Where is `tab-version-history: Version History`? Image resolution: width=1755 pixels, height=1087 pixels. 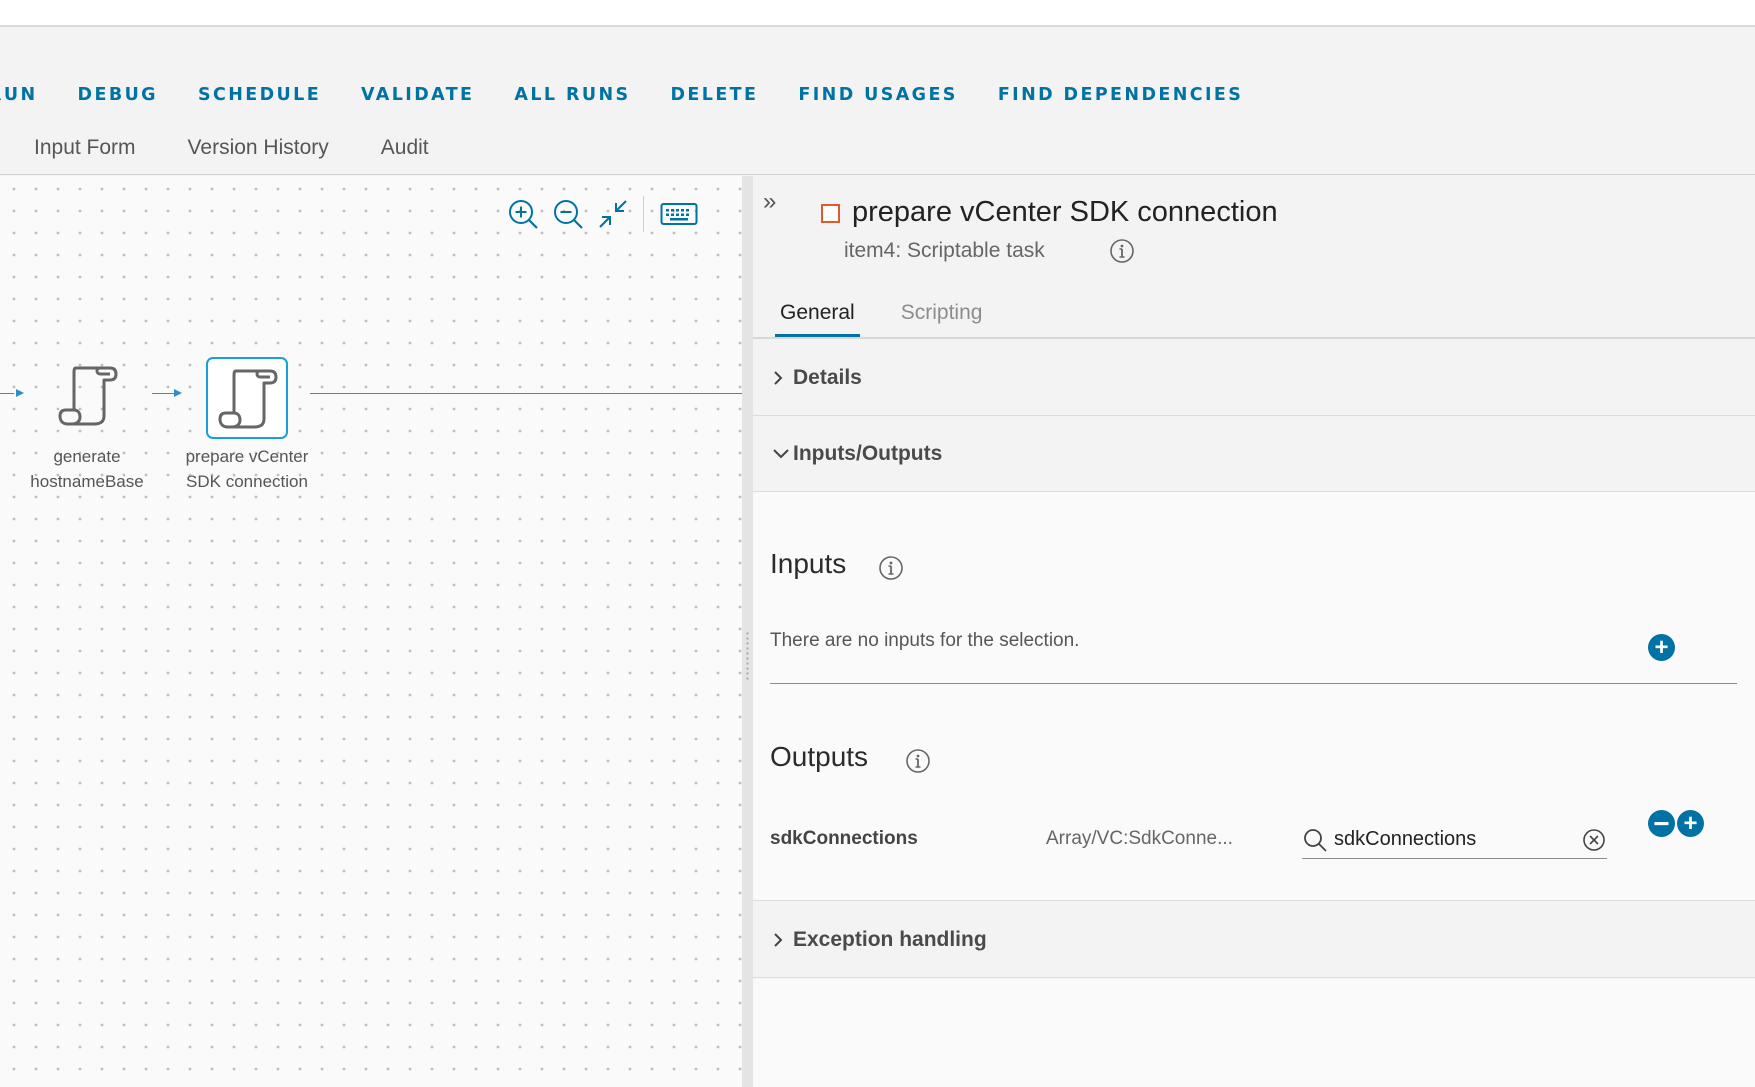
tab-version-history: Version History is located at coordinates (258, 148).